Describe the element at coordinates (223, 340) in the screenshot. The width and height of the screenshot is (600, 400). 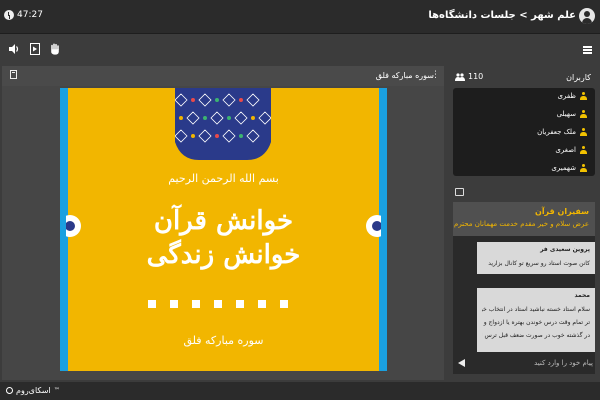
I see `slide-surah-name: سوره مبارکه فلق` at that location.